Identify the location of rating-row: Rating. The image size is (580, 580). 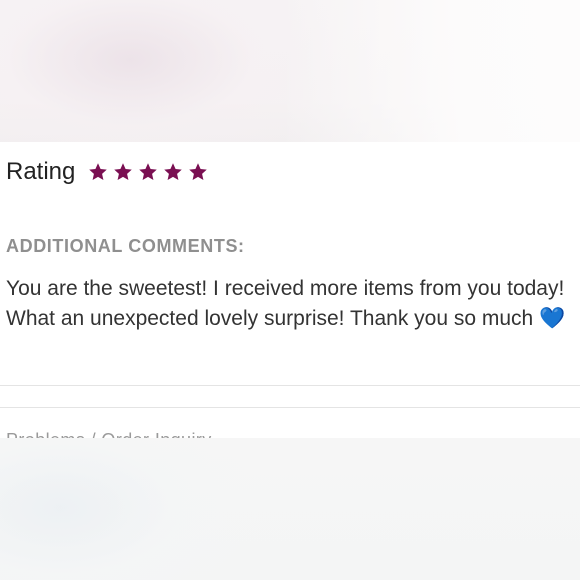
(109, 172).